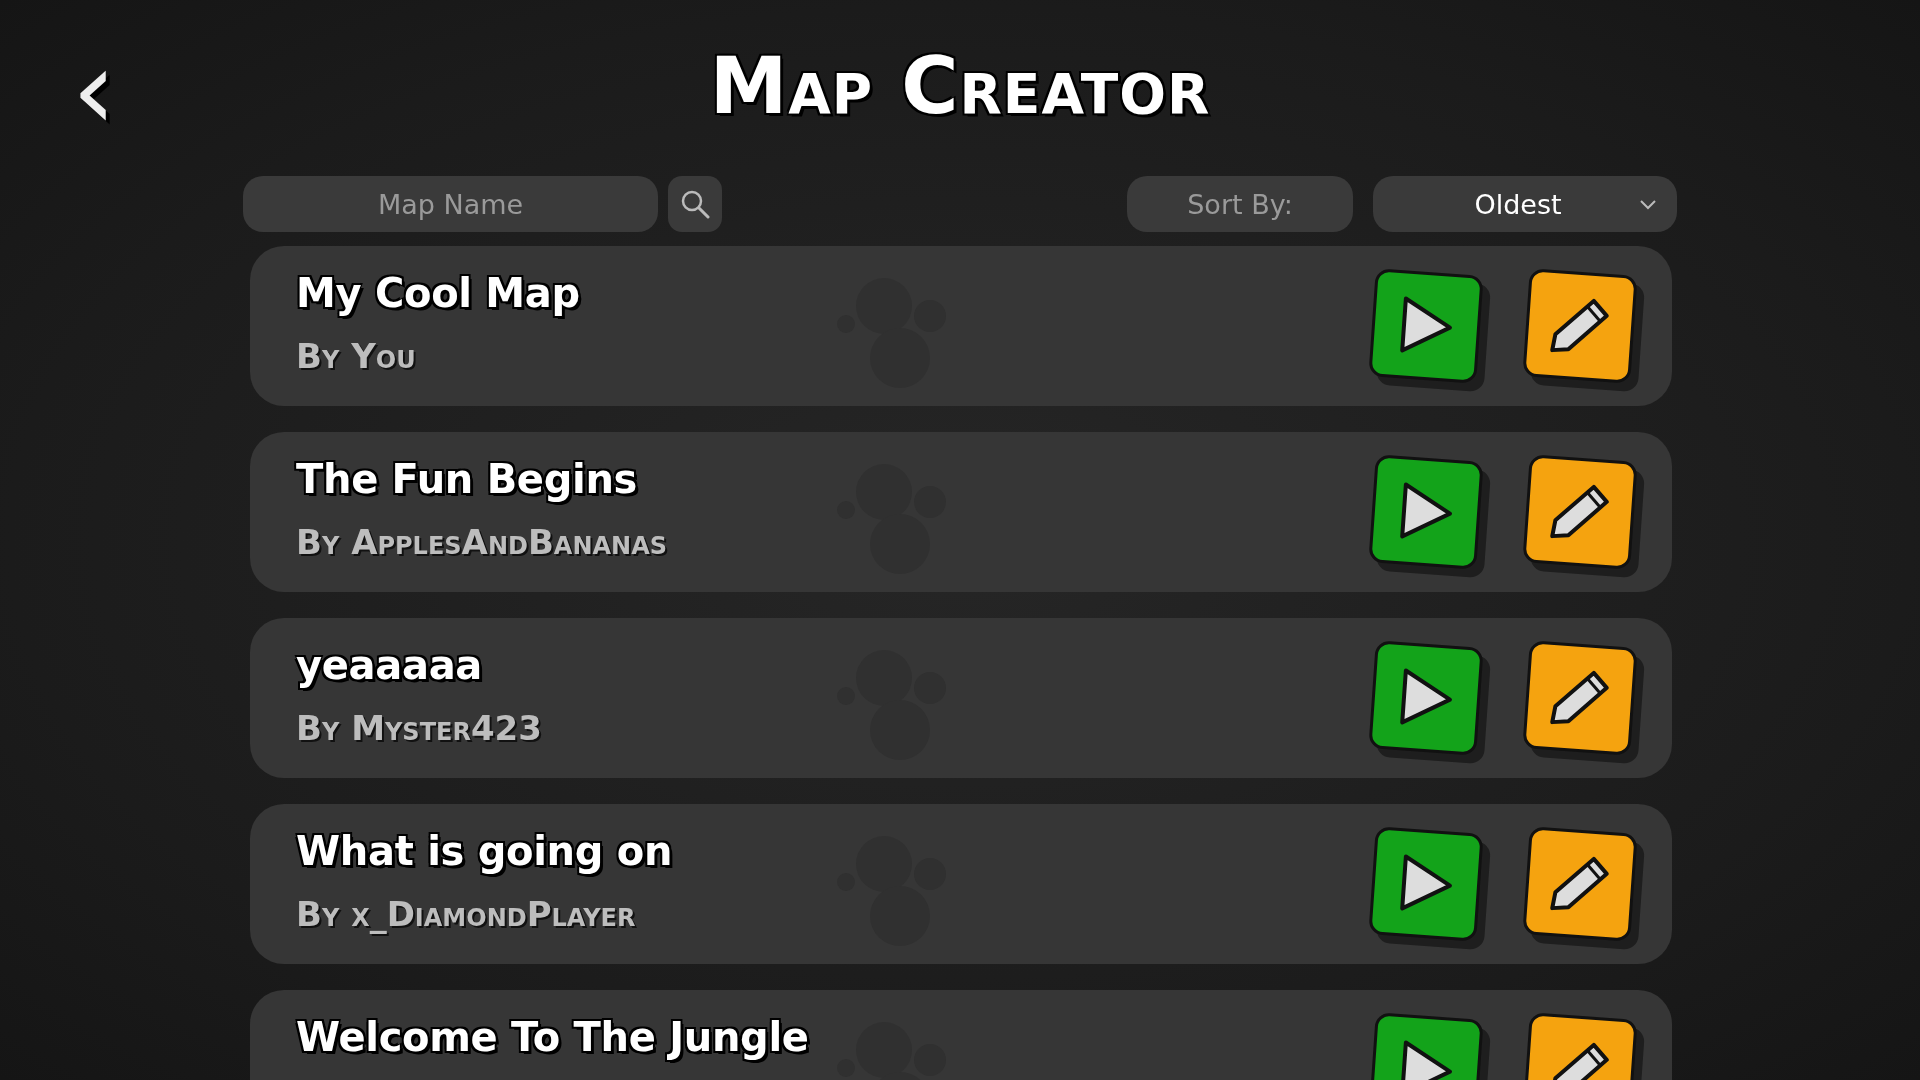 This screenshot has width=1920, height=1080. Describe the element at coordinates (467, 479) in the screenshot. I see `map-name: The Fun Begins` at that location.